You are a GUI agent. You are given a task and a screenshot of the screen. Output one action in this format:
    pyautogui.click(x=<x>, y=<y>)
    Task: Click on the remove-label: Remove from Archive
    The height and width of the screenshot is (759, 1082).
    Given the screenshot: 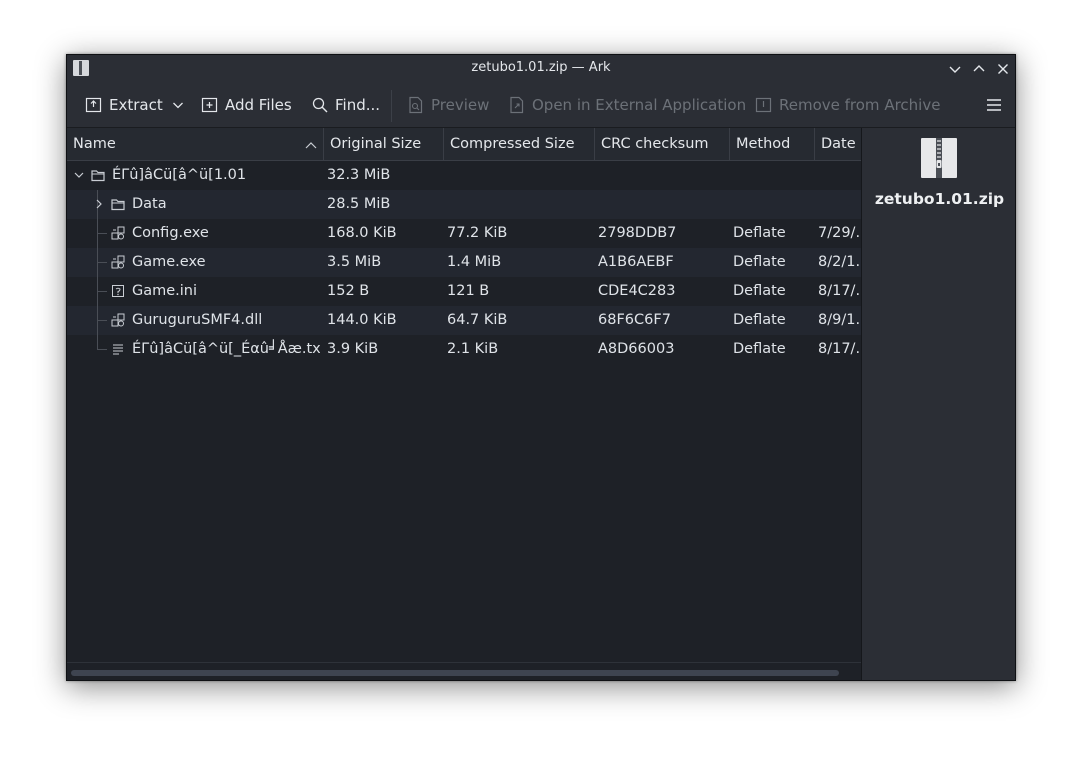 What is the action you would take?
    pyautogui.click(x=860, y=105)
    